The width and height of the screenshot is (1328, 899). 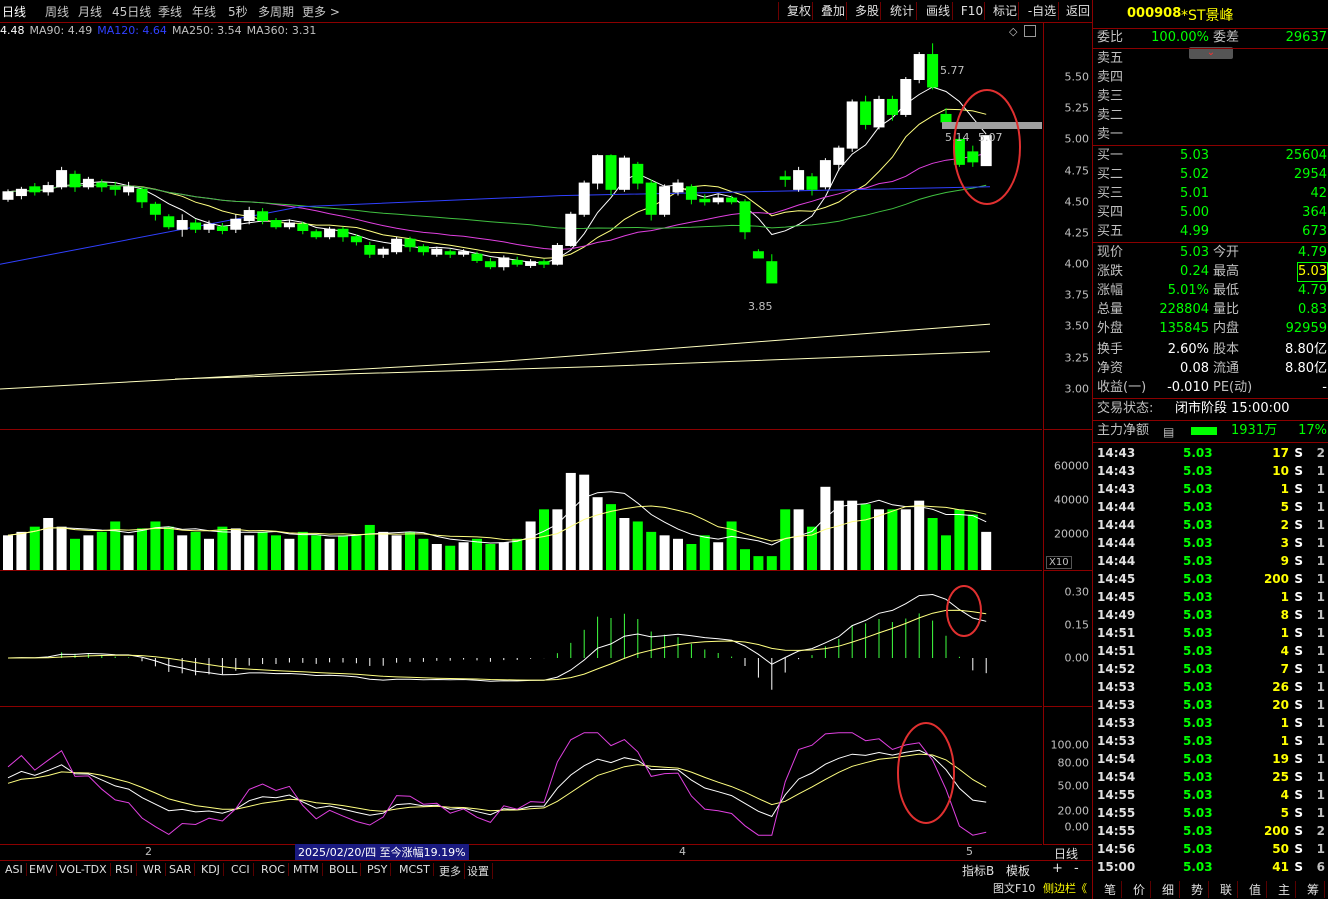 I want to click on macd-line, so click(x=497, y=645).